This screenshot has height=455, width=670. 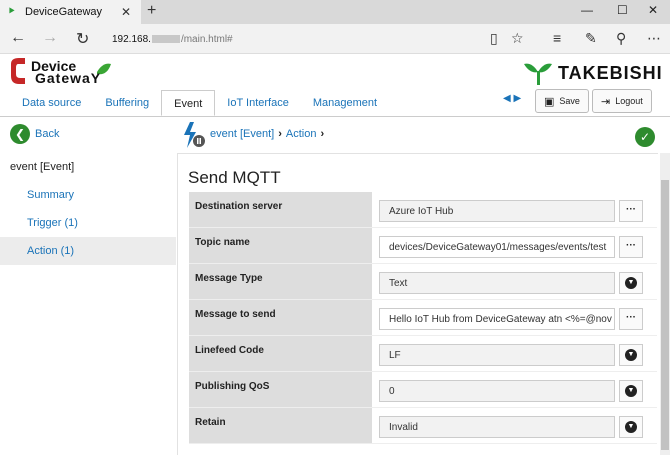 I want to click on breadcrumb: event [Event] › Action ›, so click(x=269, y=134).